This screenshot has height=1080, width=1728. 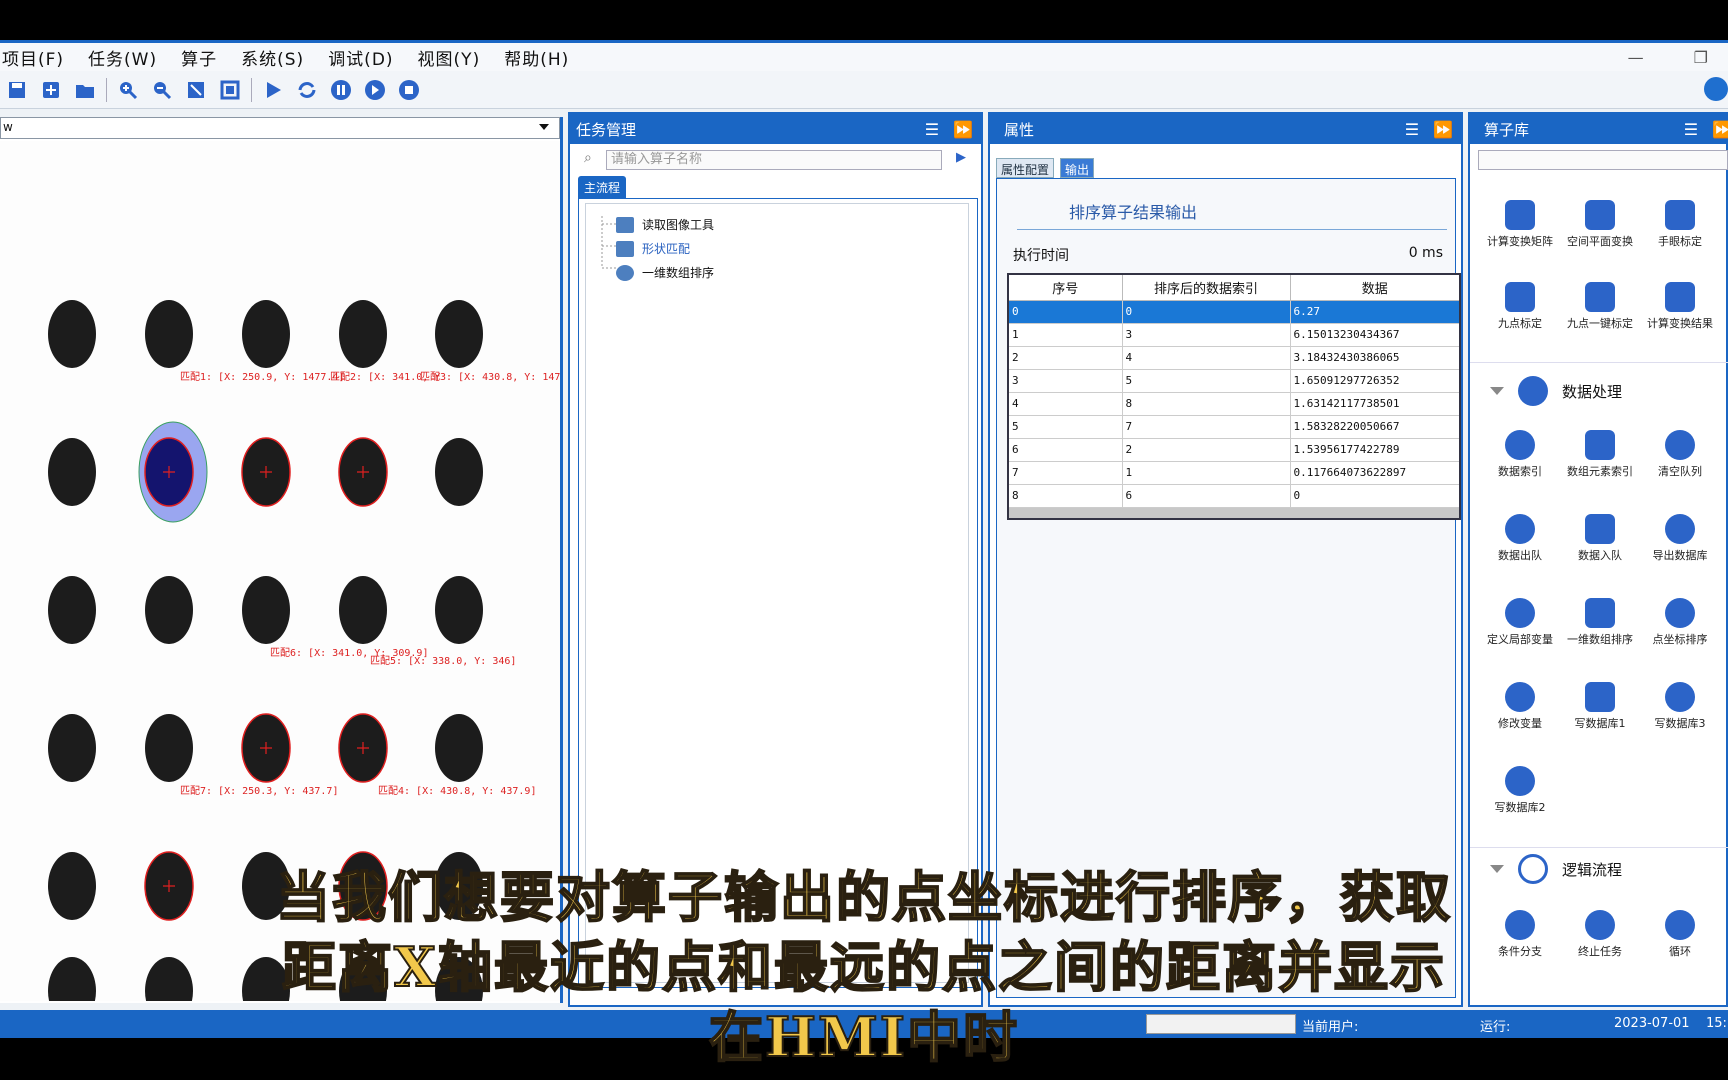 What do you see at coordinates (273, 90) in the screenshot?
I see `run-icon` at bounding box center [273, 90].